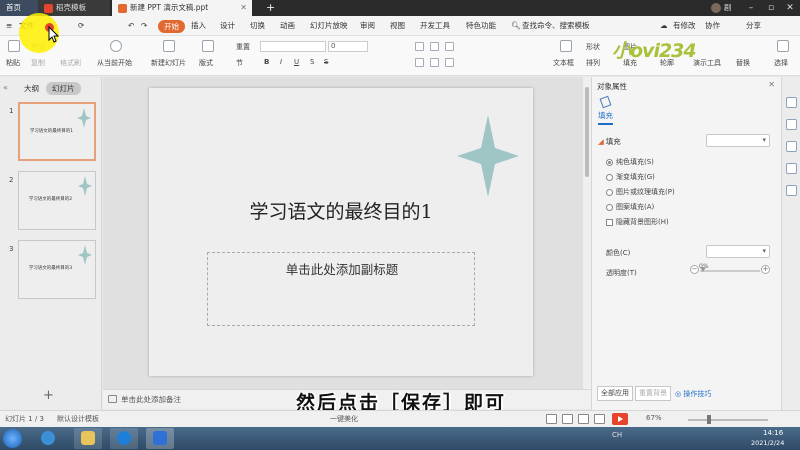 The image size is (800, 450). What do you see at coordinates (63, 88) in the screenshot?
I see `tab-slides: 幻灯片` at bounding box center [63, 88].